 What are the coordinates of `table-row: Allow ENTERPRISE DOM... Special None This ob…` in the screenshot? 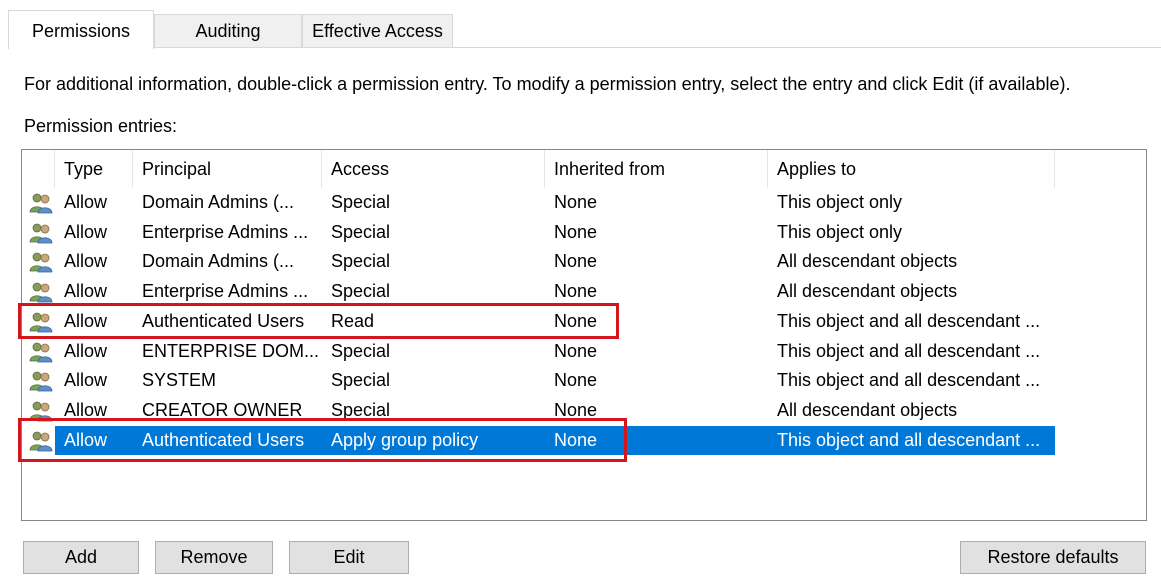 It's located at (584, 351).